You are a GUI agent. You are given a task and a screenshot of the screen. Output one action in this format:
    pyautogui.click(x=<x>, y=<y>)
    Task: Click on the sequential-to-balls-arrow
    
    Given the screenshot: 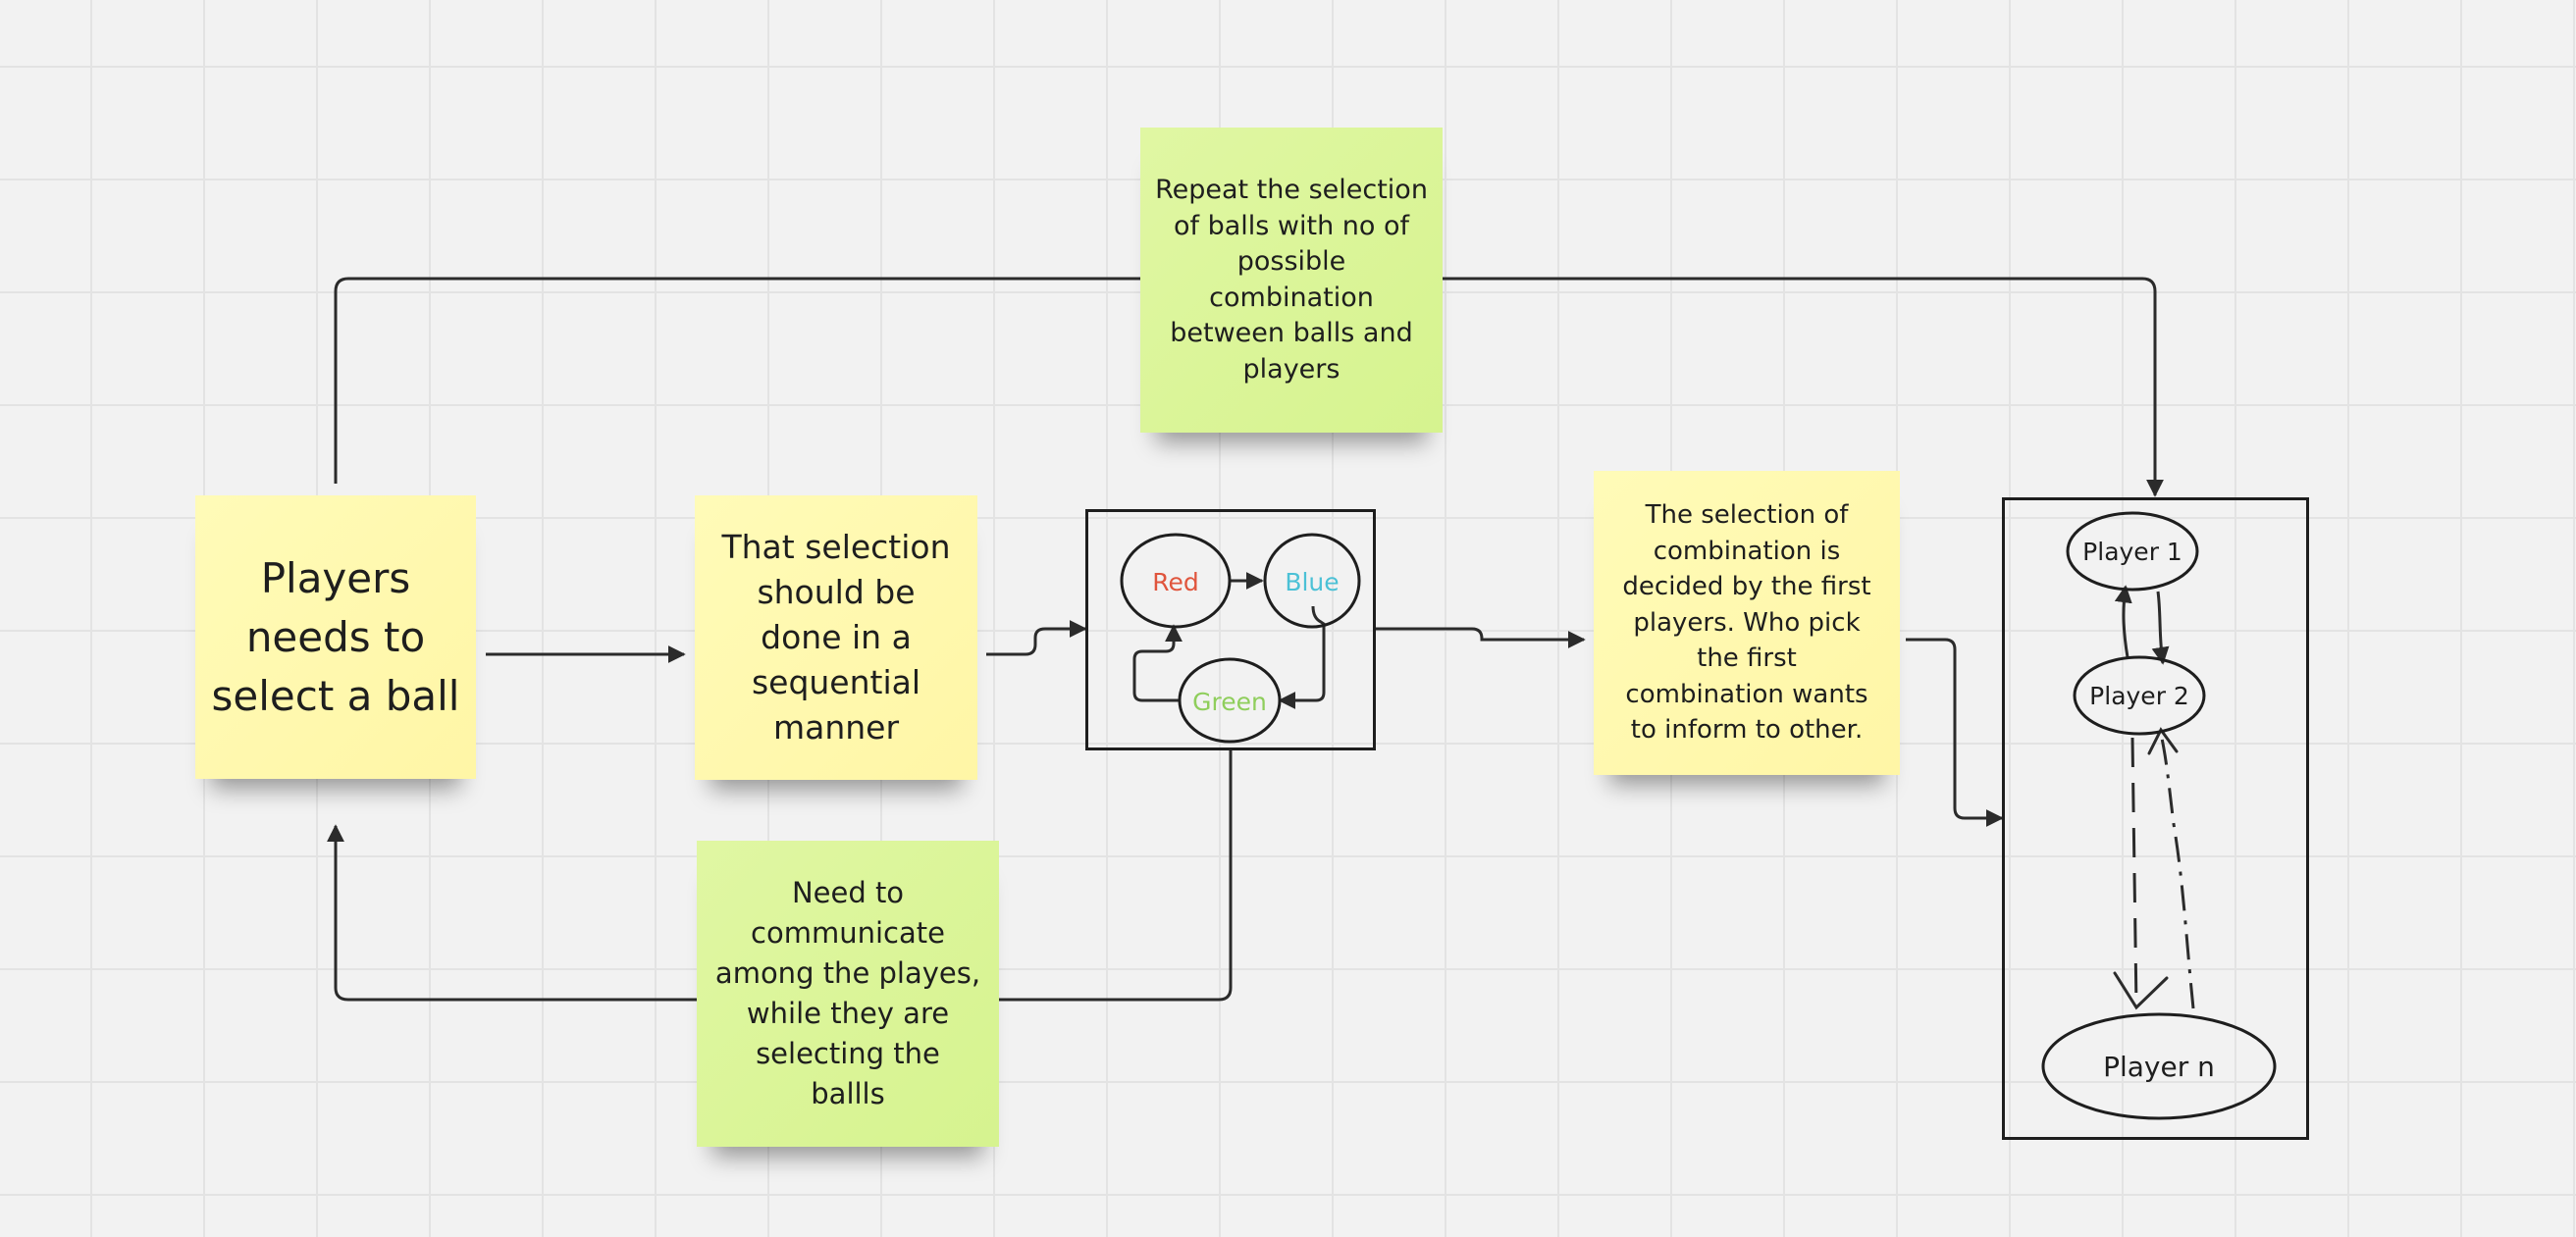 What is the action you would take?
    pyautogui.click(x=1036, y=638)
    